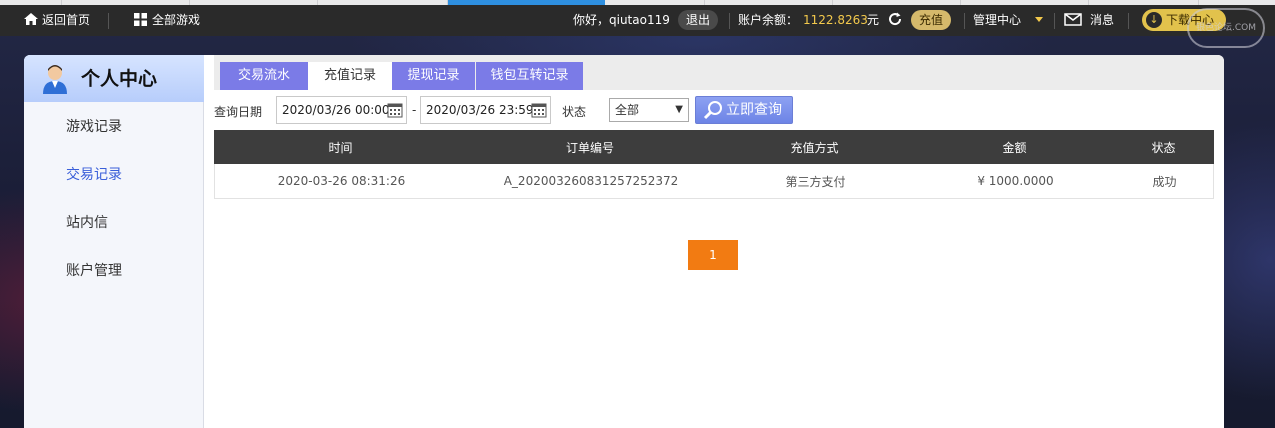 This screenshot has height=428, width=1275. I want to click on refresh-button, so click(895, 20).